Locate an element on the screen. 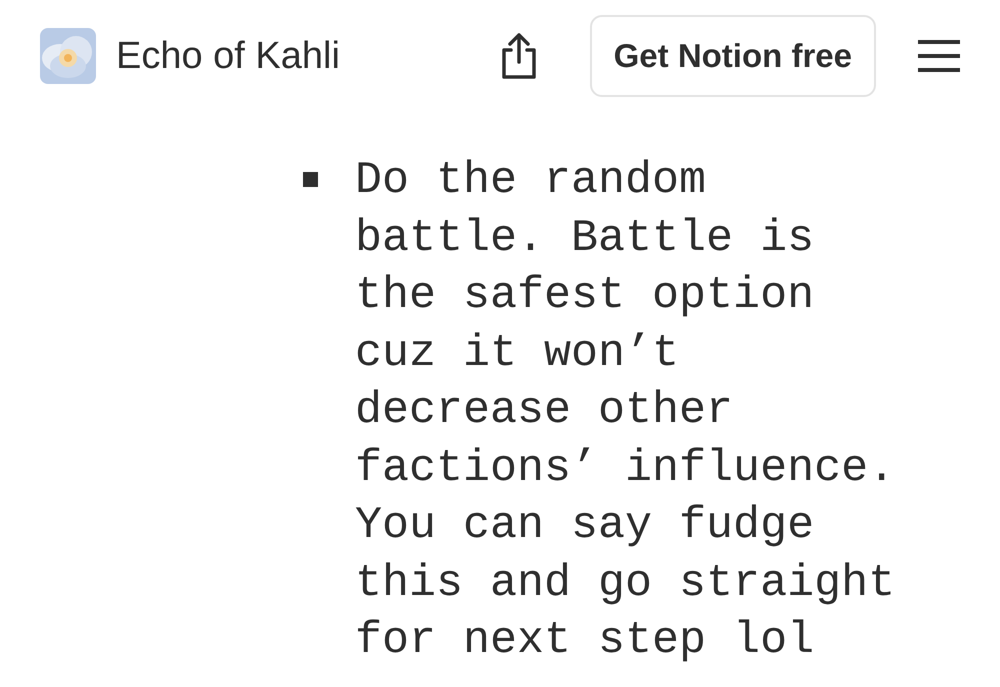 This screenshot has height=687, width=1000. bullet-icon is located at coordinates (310, 179).